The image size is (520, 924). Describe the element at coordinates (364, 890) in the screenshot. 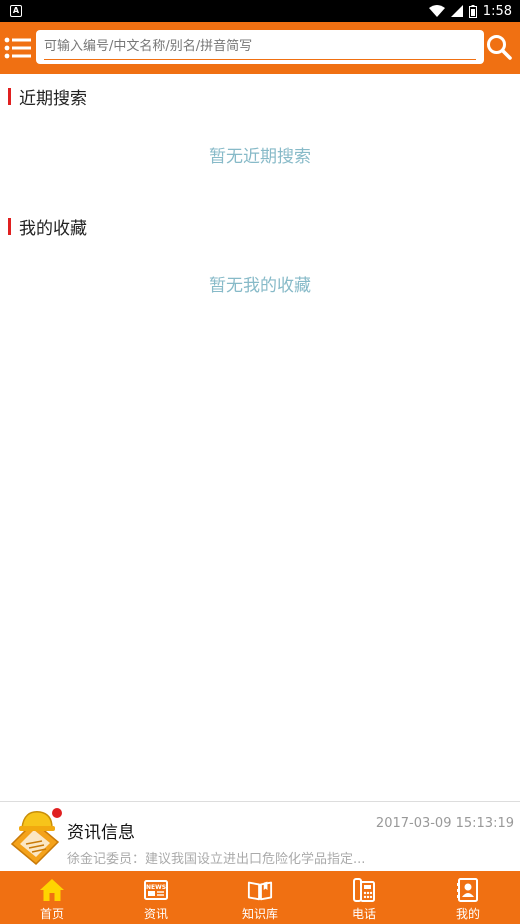

I see `phone-icon` at that location.